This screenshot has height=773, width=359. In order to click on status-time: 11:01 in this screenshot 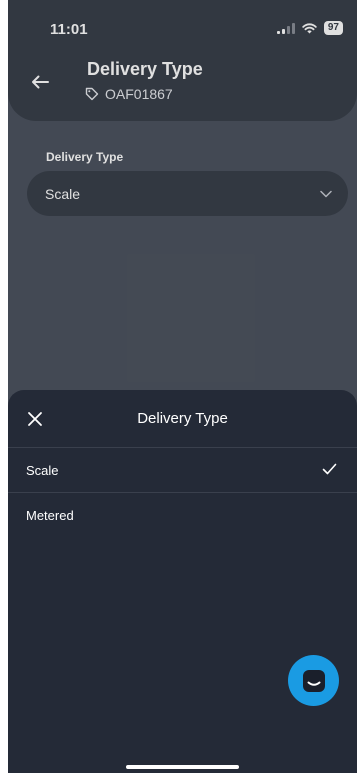, I will do `click(69, 29)`.